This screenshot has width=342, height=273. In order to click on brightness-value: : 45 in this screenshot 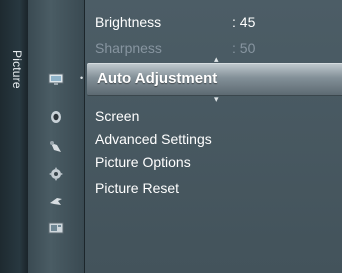, I will do `click(244, 22)`.